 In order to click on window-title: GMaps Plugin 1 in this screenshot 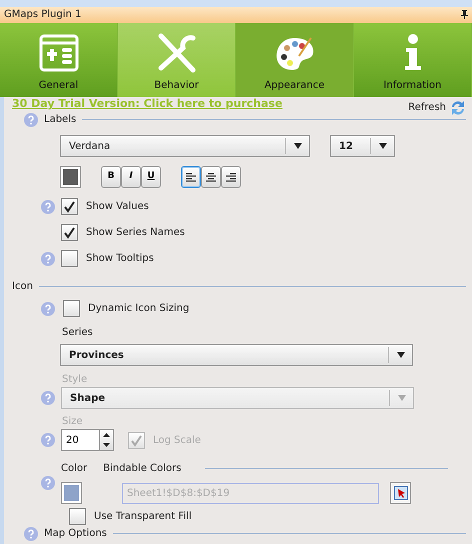, I will do `click(43, 15)`.